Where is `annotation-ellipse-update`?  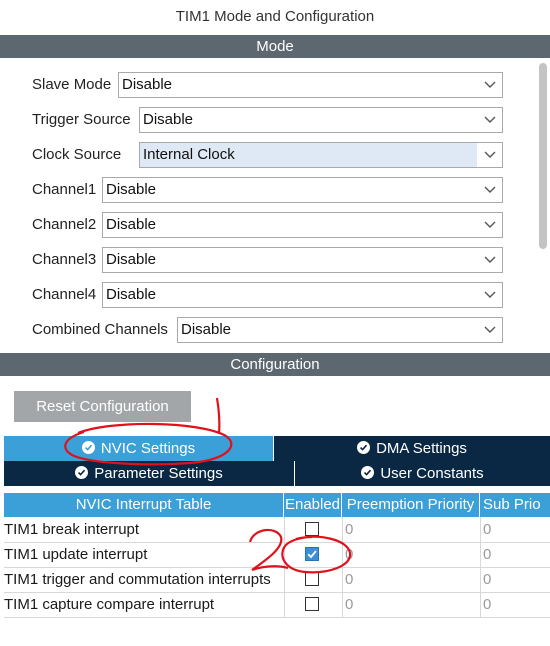 annotation-ellipse-update is located at coordinates (316, 554).